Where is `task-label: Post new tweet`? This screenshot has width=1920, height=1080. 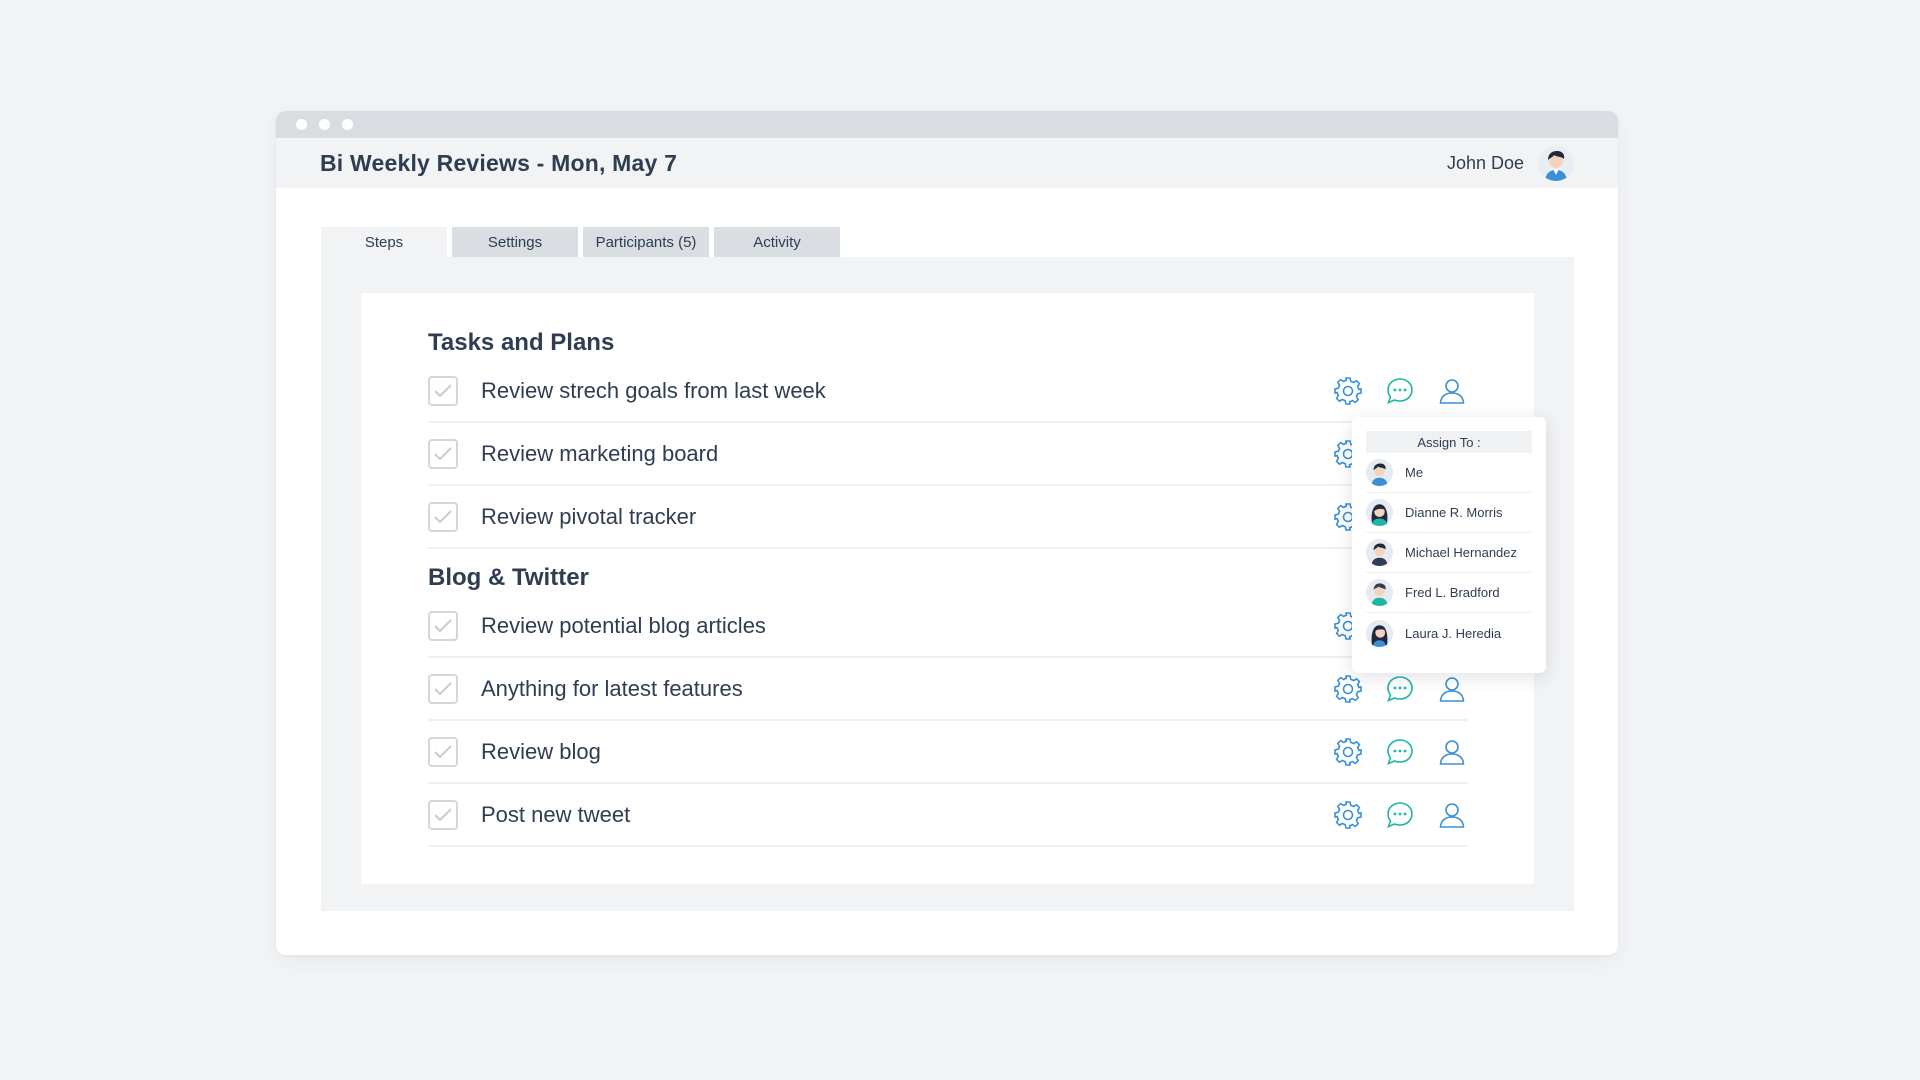
task-label: Post new tweet is located at coordinates (556, 814).